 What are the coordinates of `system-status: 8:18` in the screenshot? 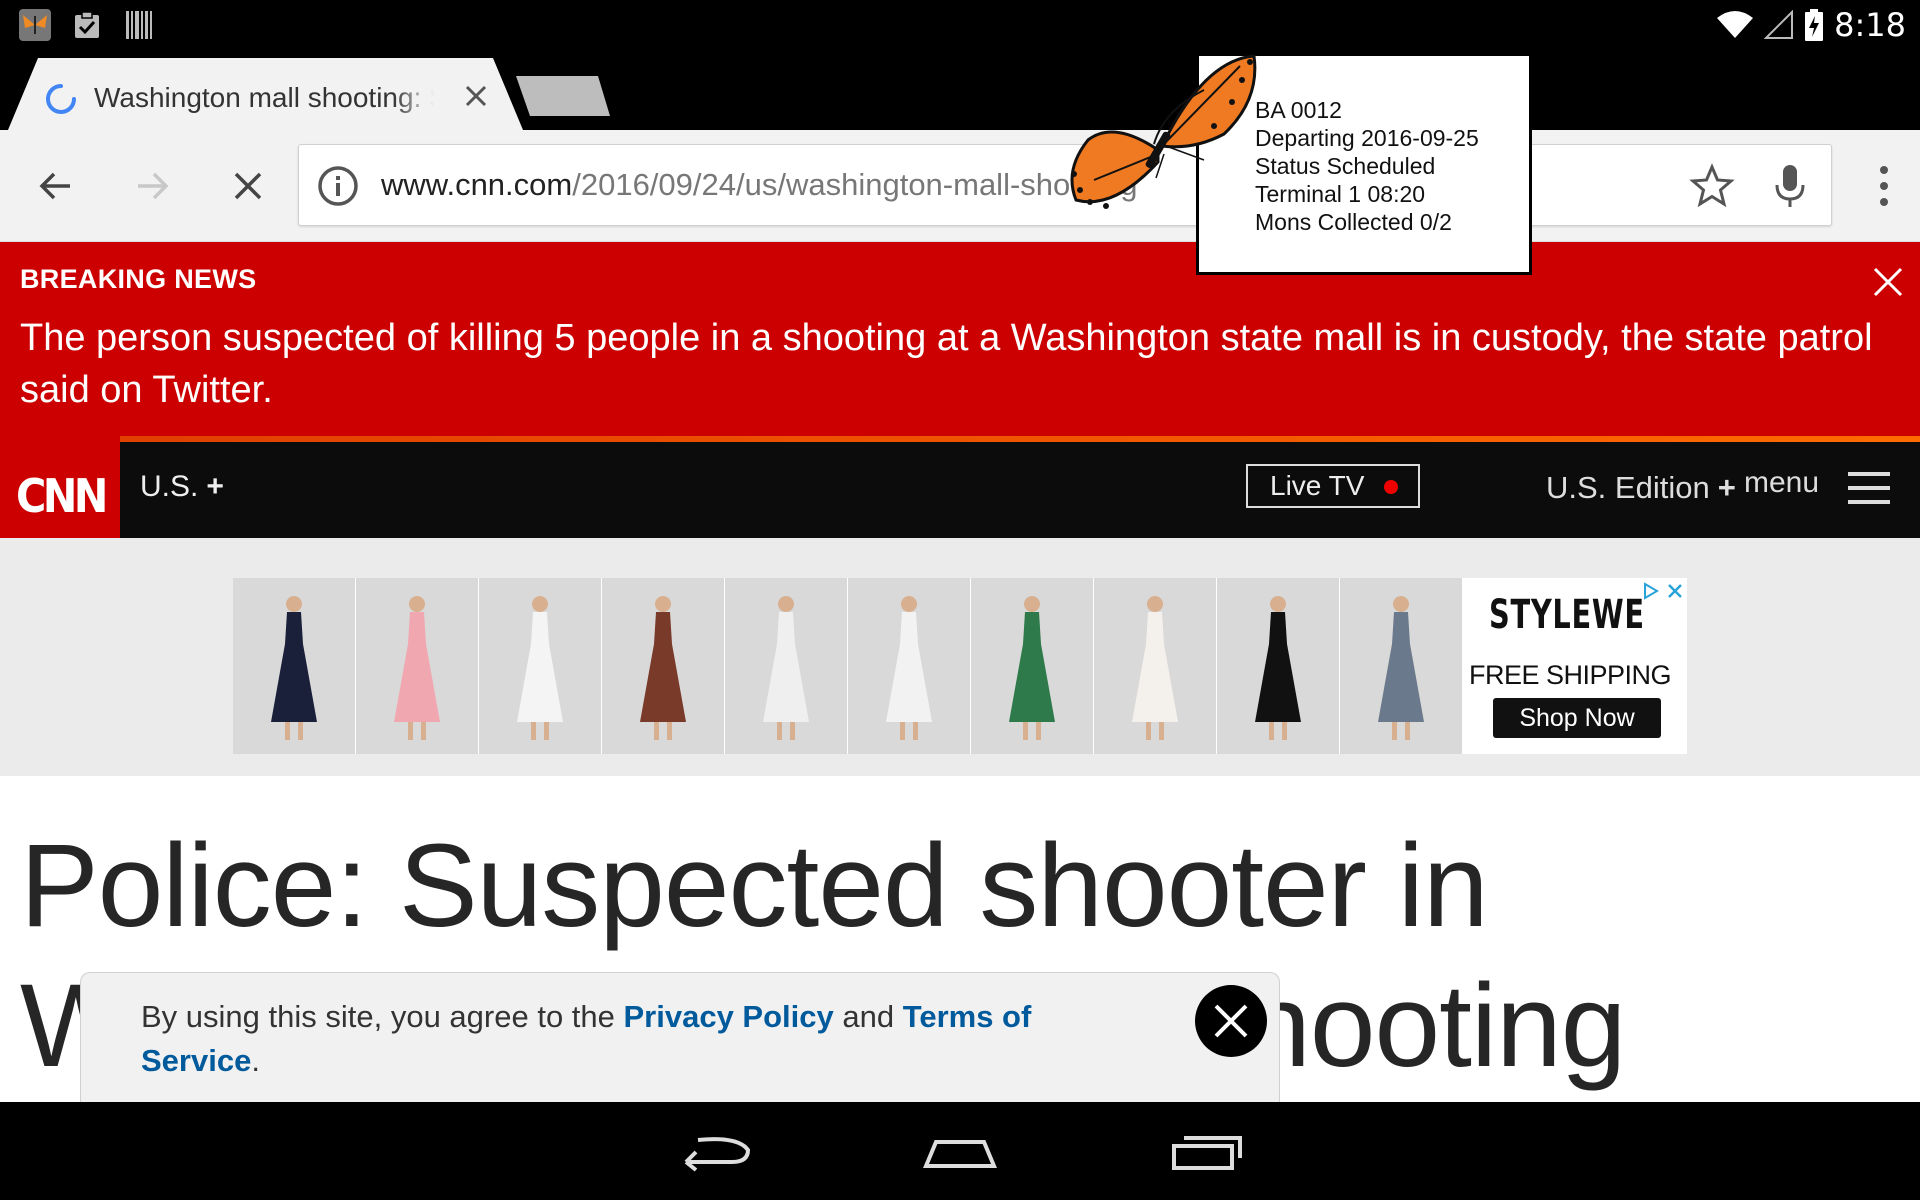 It's located at (1811, 25).